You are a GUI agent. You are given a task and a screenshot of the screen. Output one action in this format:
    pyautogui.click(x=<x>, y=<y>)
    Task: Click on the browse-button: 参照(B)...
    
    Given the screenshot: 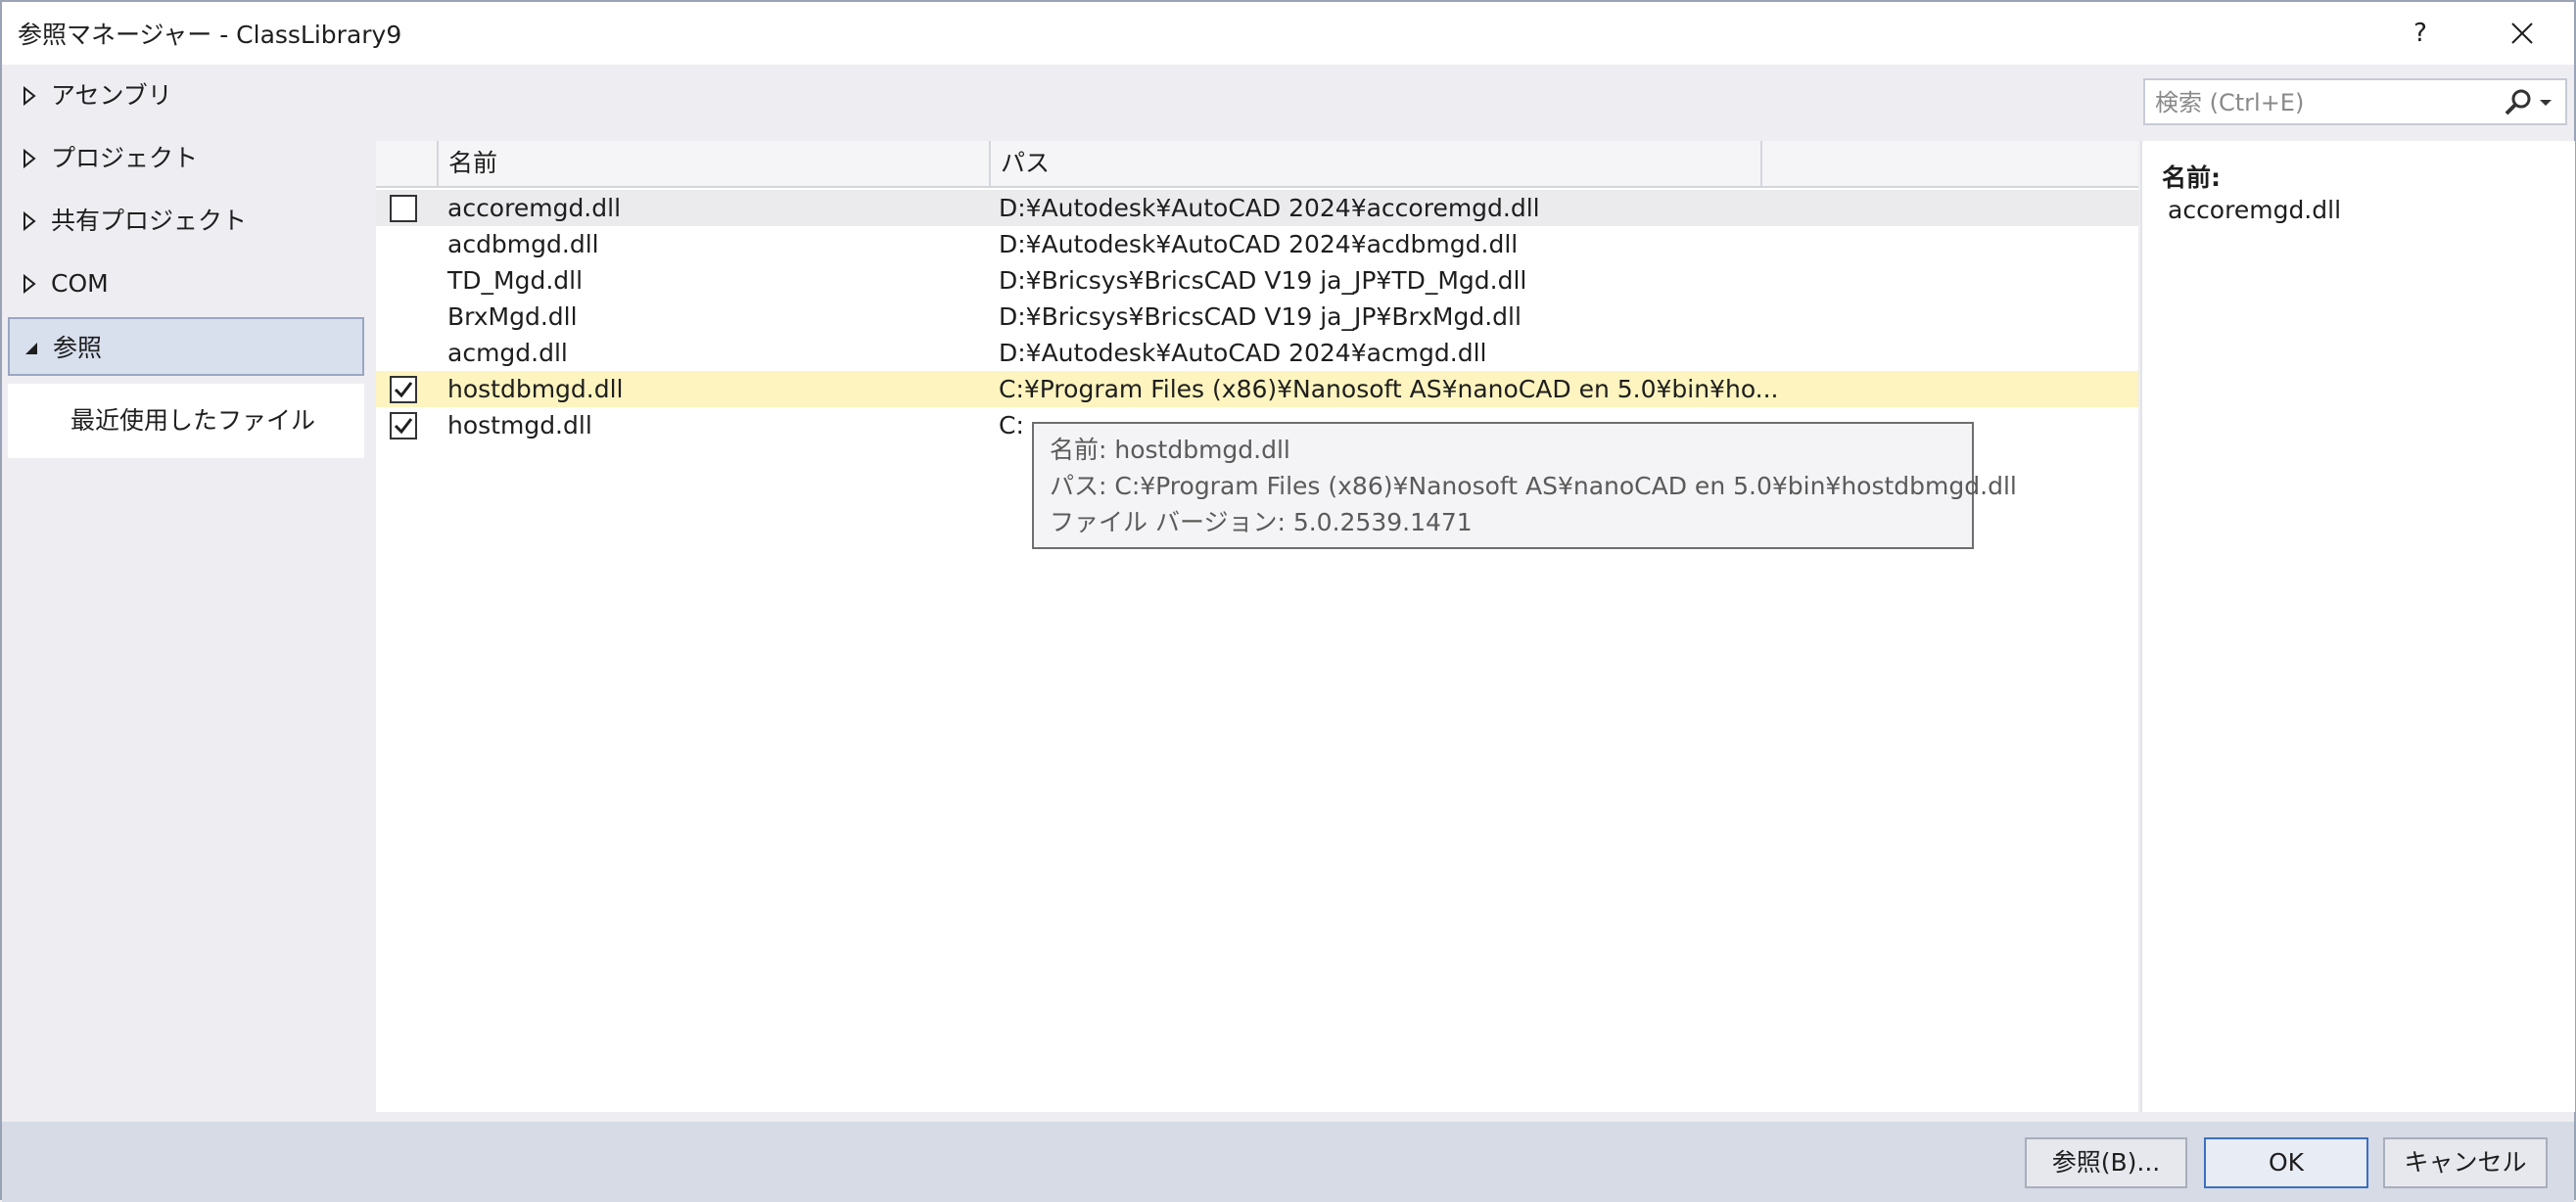 What is the action you would take?
    pyautogui.click(x=2106, y=1162)
    